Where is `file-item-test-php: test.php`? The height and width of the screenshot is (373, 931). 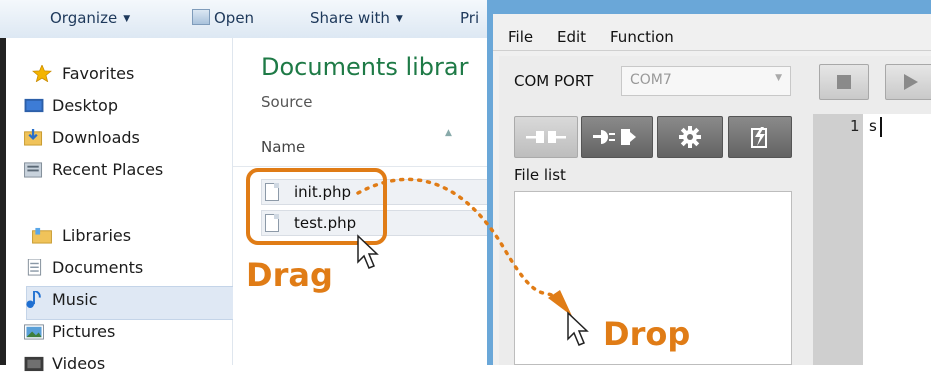
file-item-test-php: test.php is located at coordinates (376, 223).